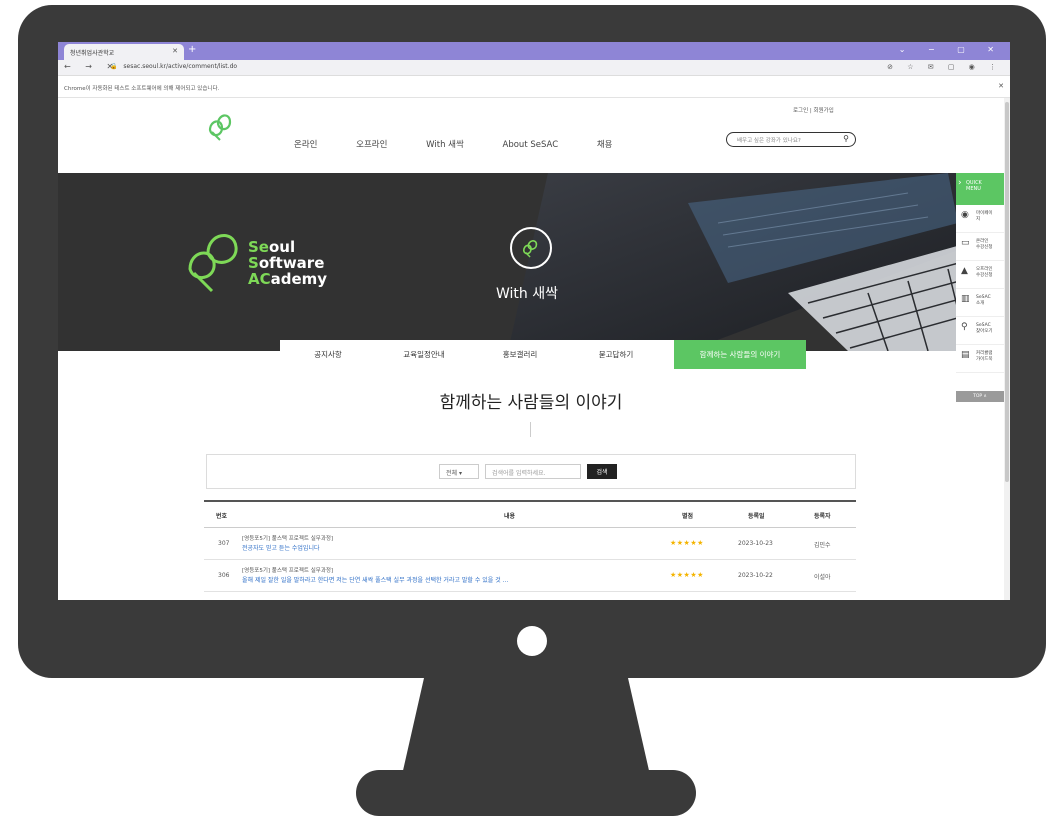 The image size is (1049, 817). I want to click on keyword-input: 검색어를 입력하세요., so click(533, 471).